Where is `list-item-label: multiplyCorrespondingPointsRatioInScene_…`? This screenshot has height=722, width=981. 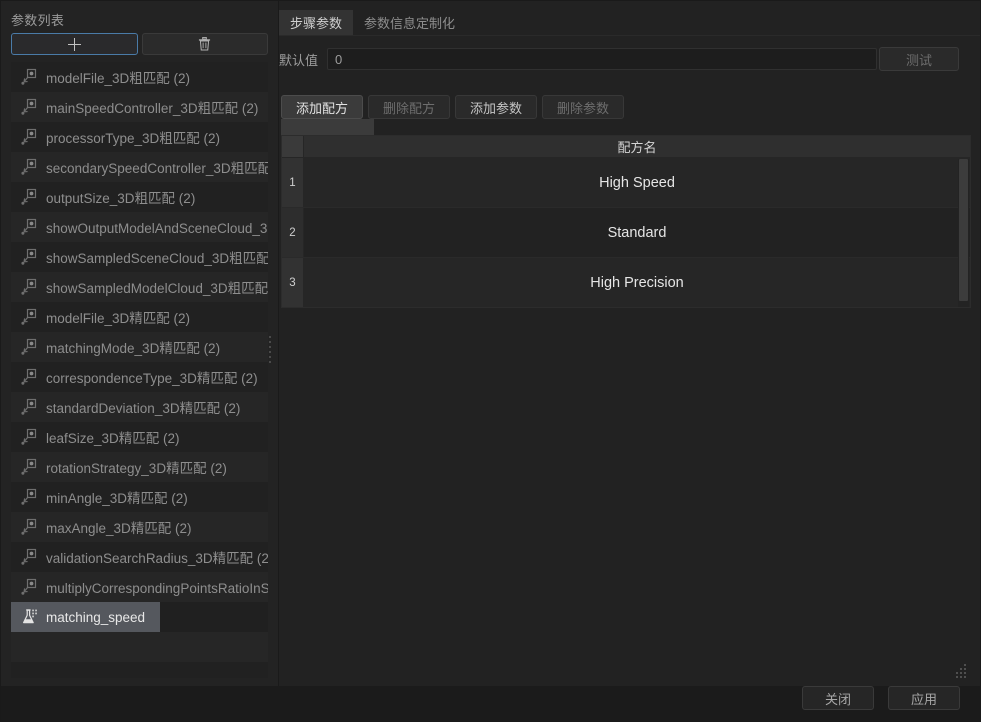 list-item-label: multiplyCorrespondingPointsRatioInScene_… is located at coordinates (157, 588).